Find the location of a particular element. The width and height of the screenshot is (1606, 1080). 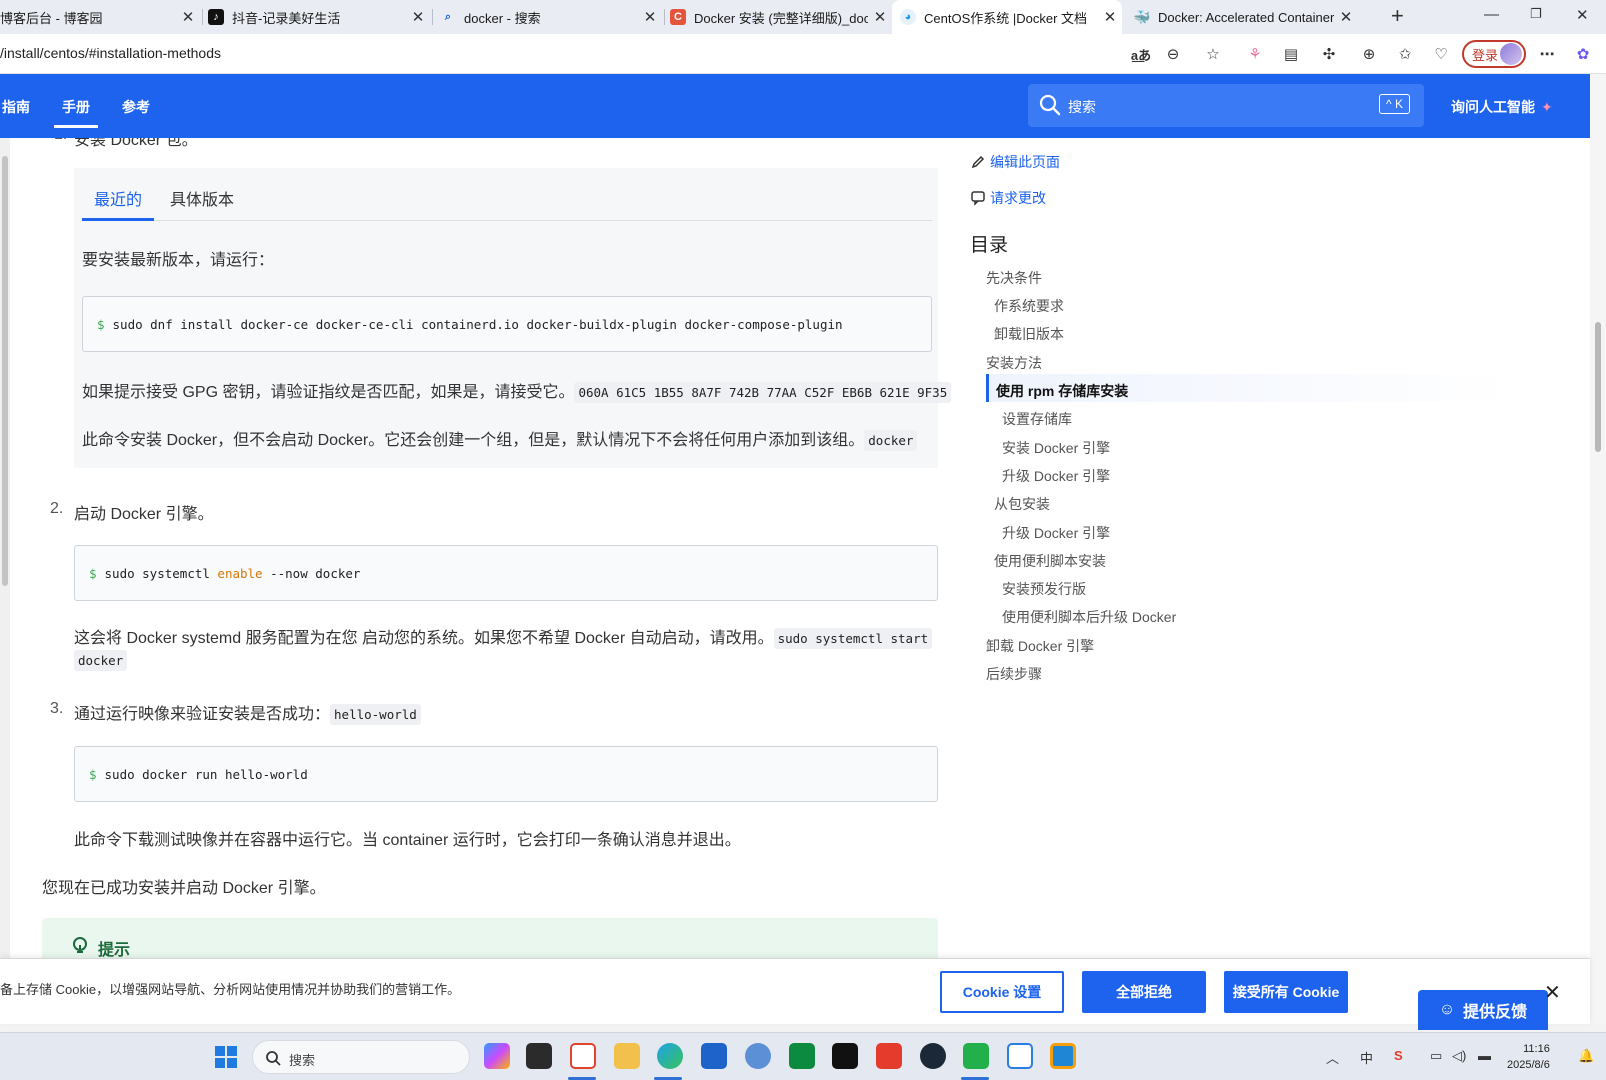

window-close-icon: ✕ is located at coordinates (1582, 15).